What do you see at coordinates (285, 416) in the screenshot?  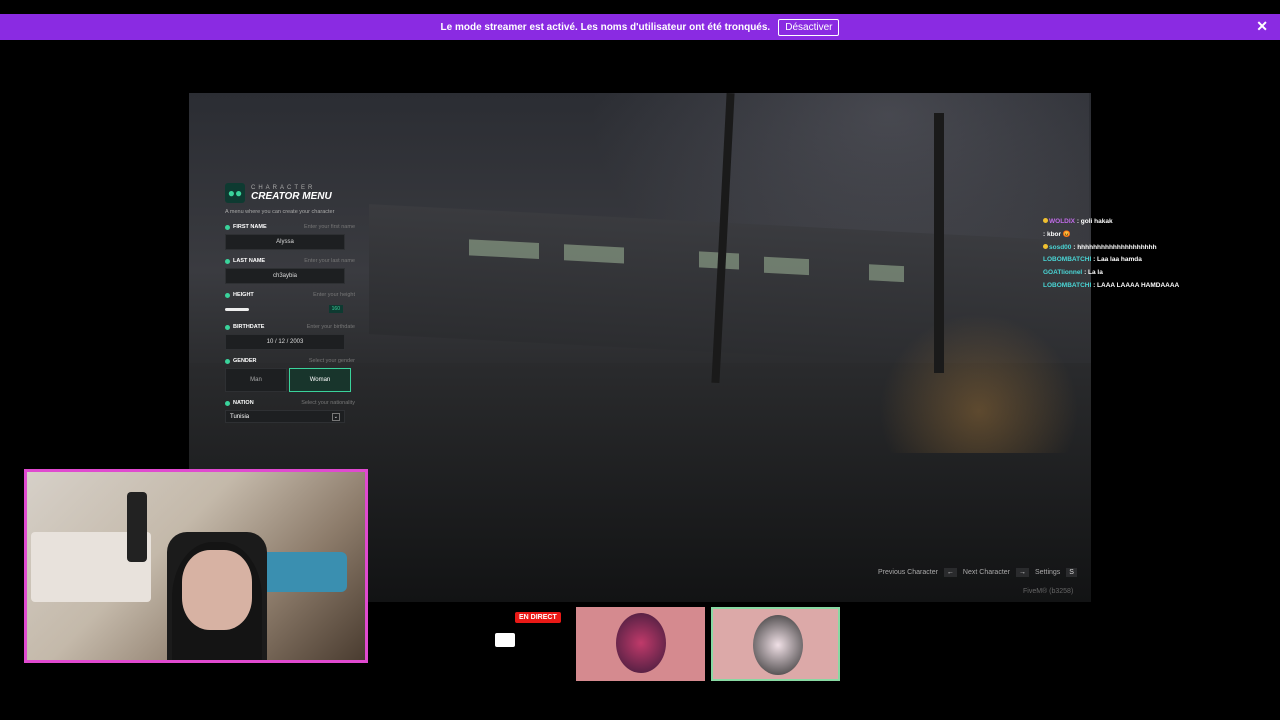 I see `nation-select: Tunisia ⌄` at bounding box center [285, 416].